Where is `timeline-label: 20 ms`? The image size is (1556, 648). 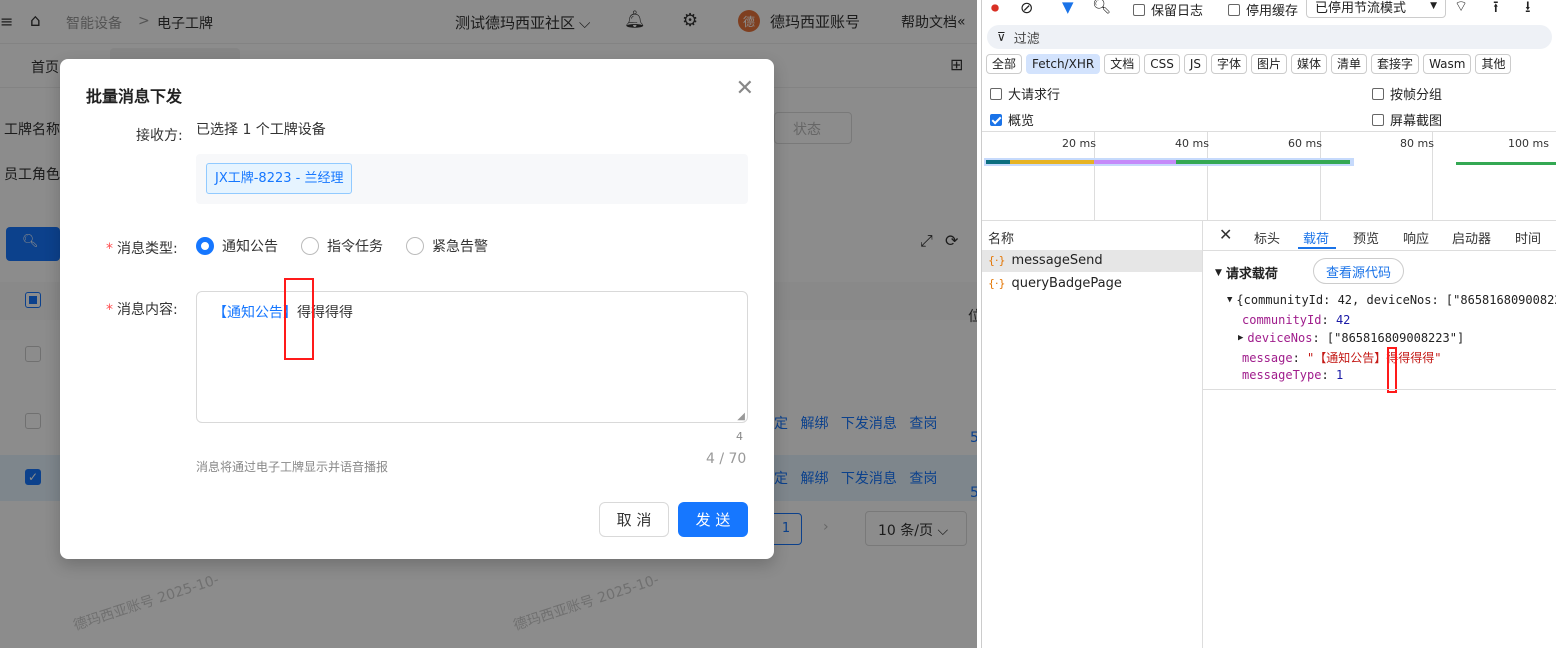 timeline-label: 20 ms is located at coordinates (1079, 143).